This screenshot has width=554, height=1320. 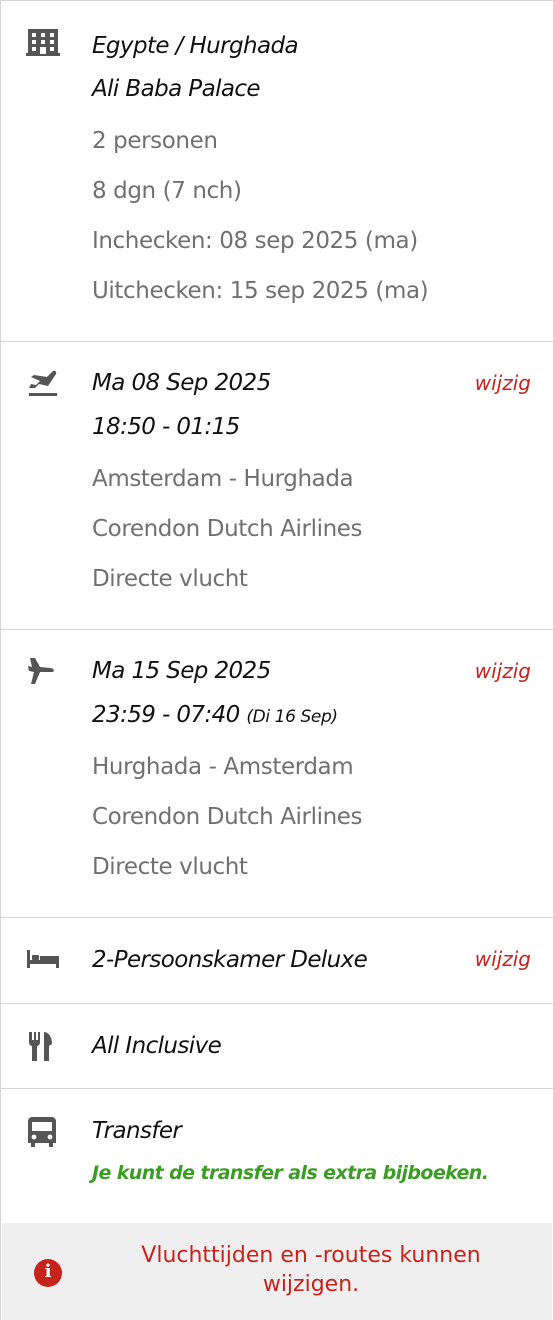 What do you see at coordinates (44, 45) in the screenshot?
I see `building-icon` at bounding box center [44, 45].